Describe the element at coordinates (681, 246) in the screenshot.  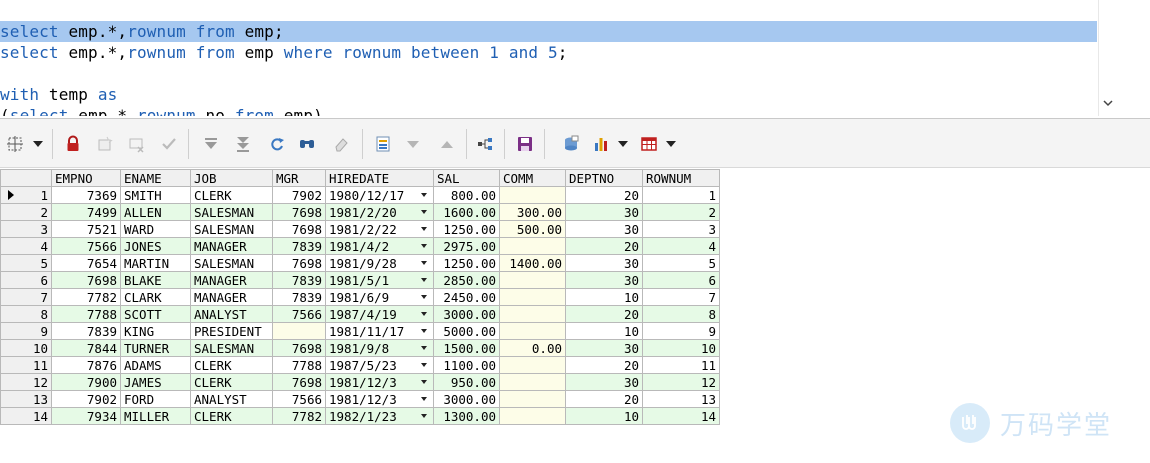
I see `cell-rownum: 4` at that location.